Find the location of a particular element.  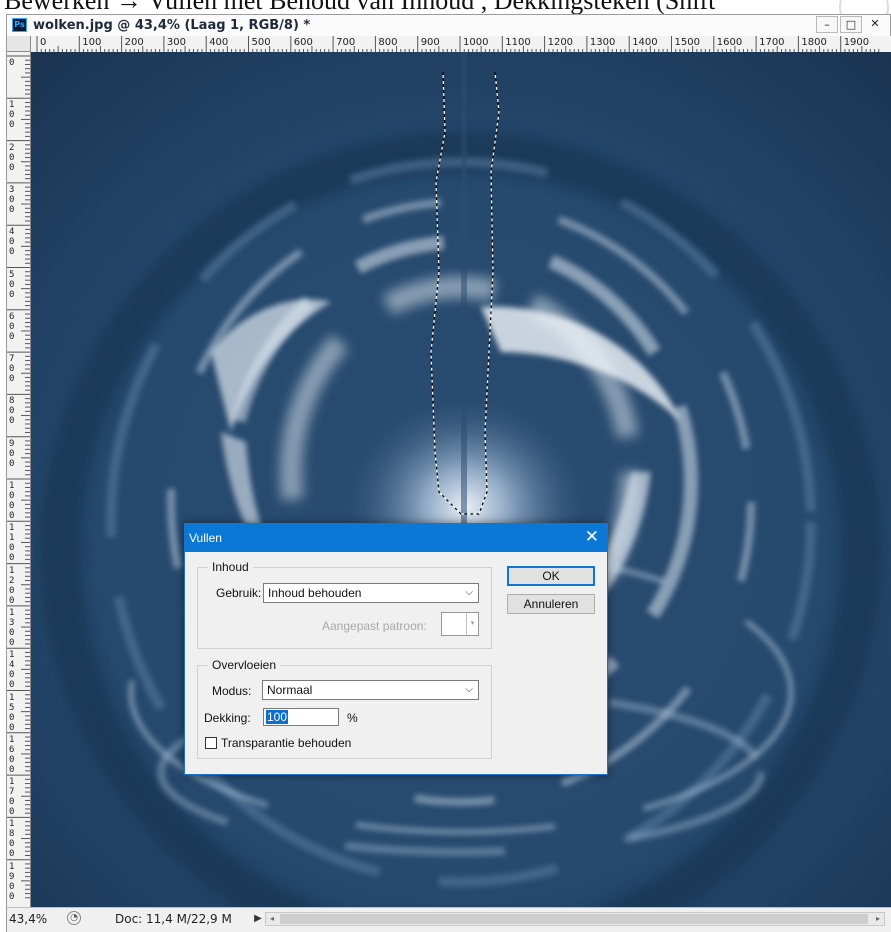

ruler-v-label: 800 is located at coordinates (12, 411).